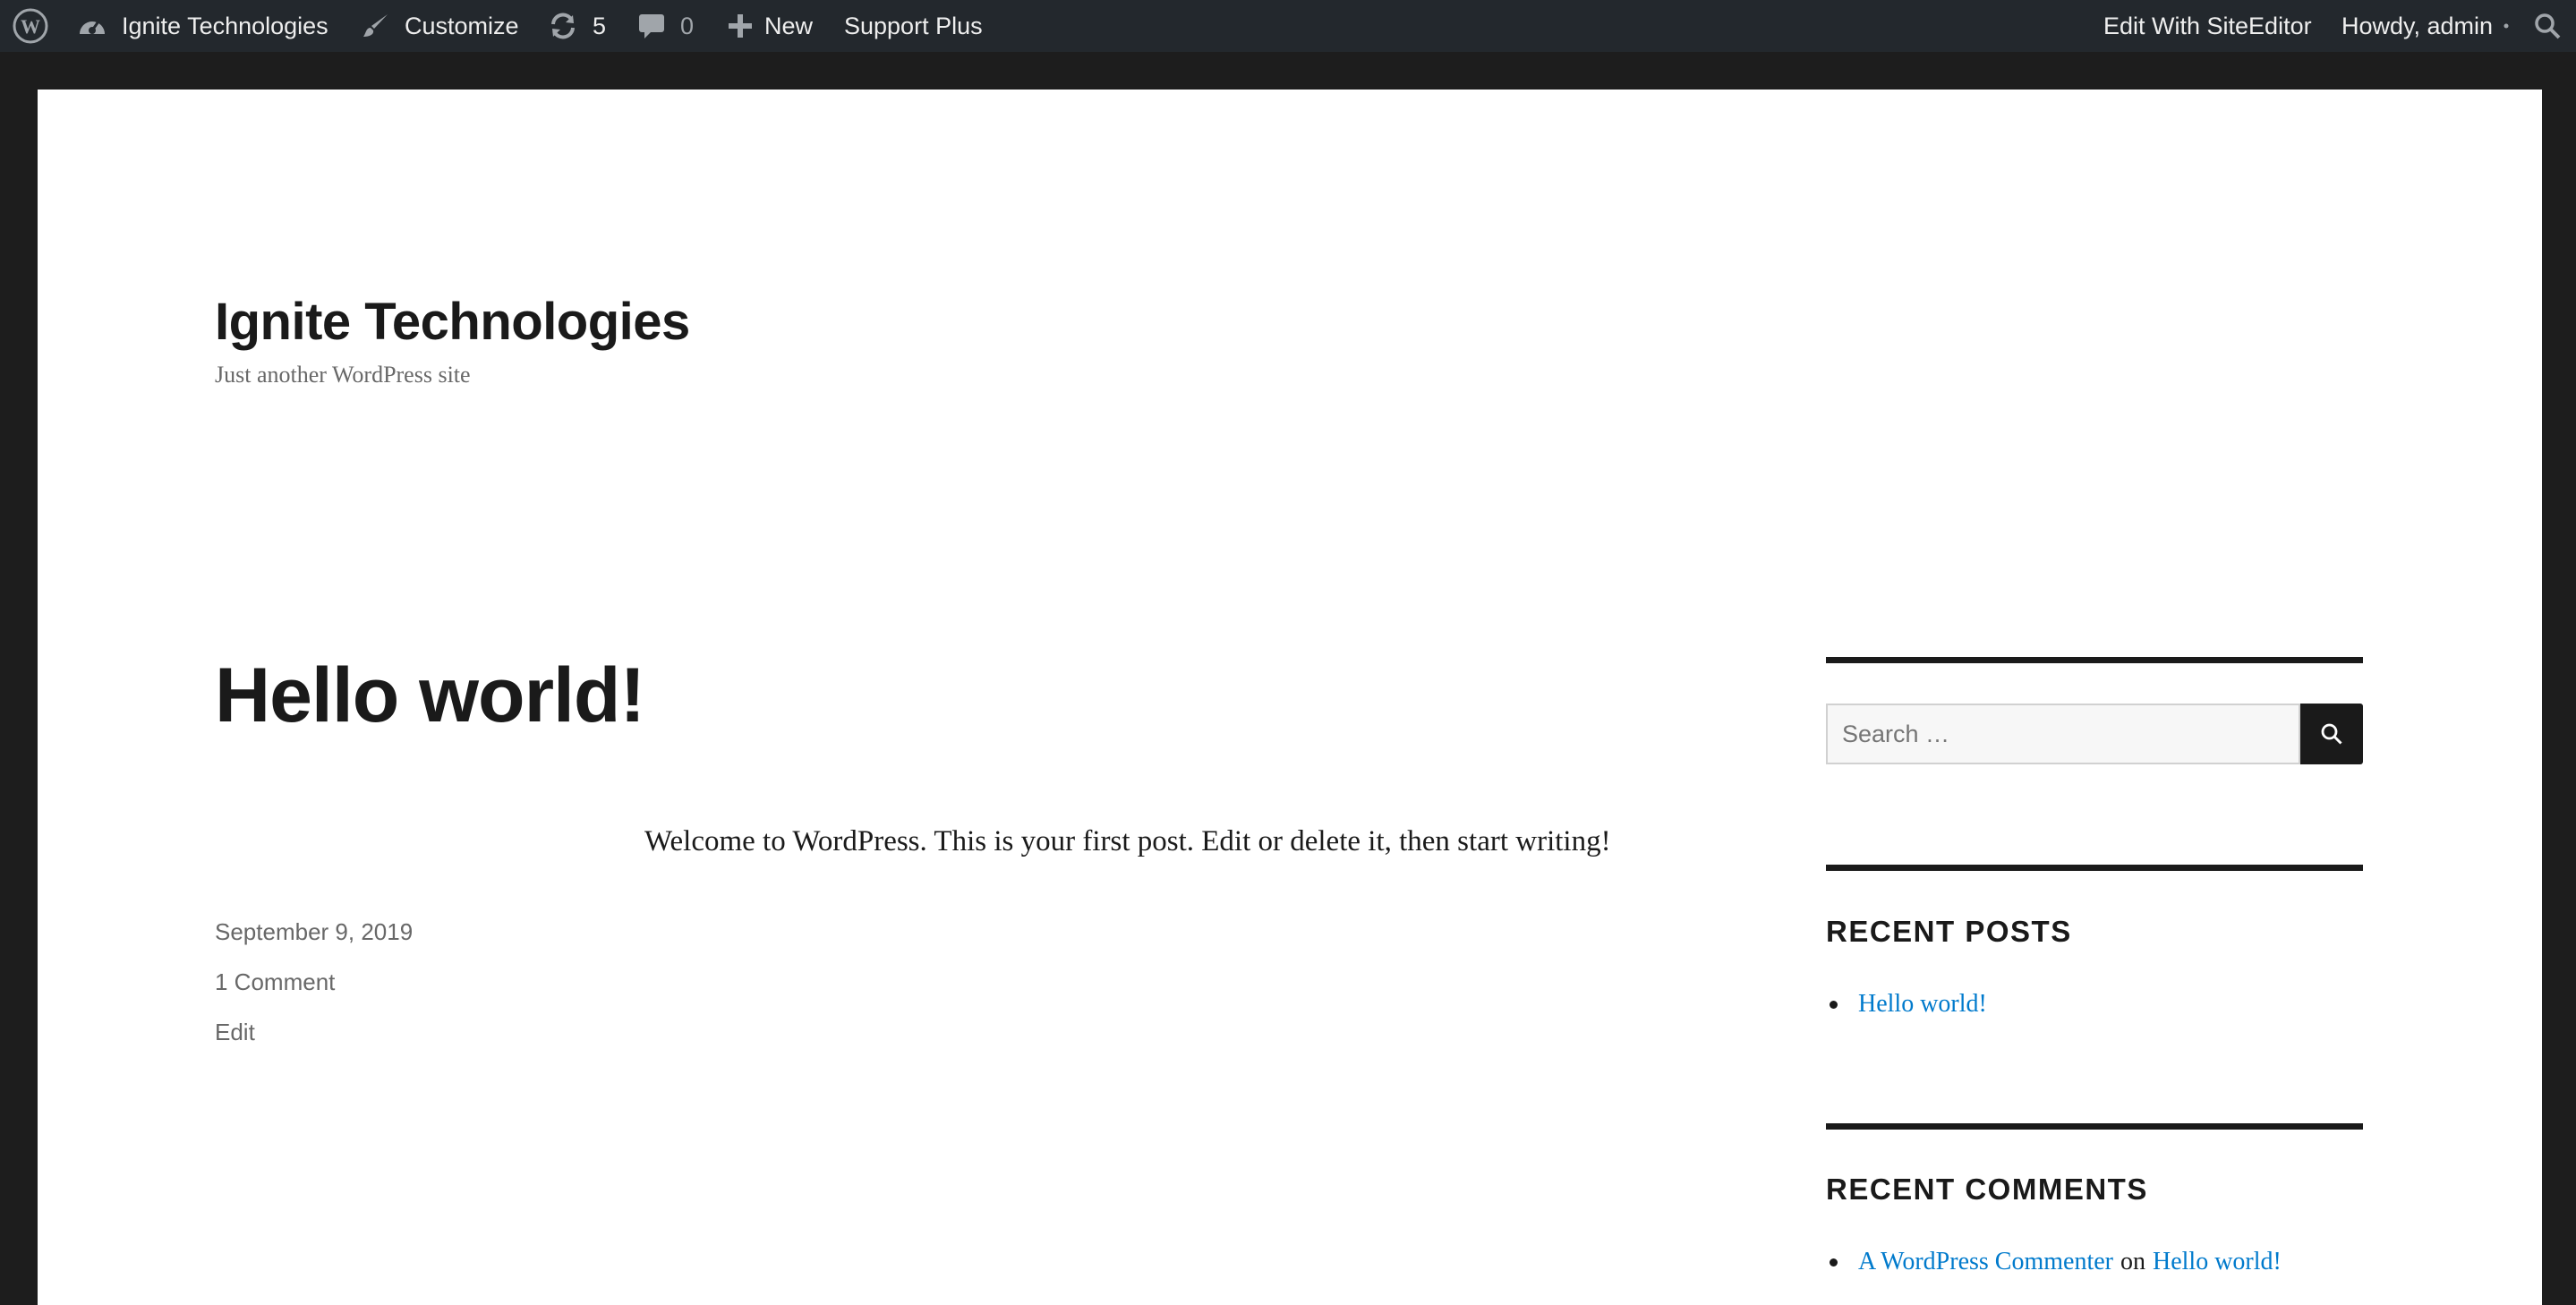 The height and width of the screenshot is (1305, 2576). Describe the element at coordinates (452, 322) in the screenshot. I see `site-title: Ignite Technologies` at that location.